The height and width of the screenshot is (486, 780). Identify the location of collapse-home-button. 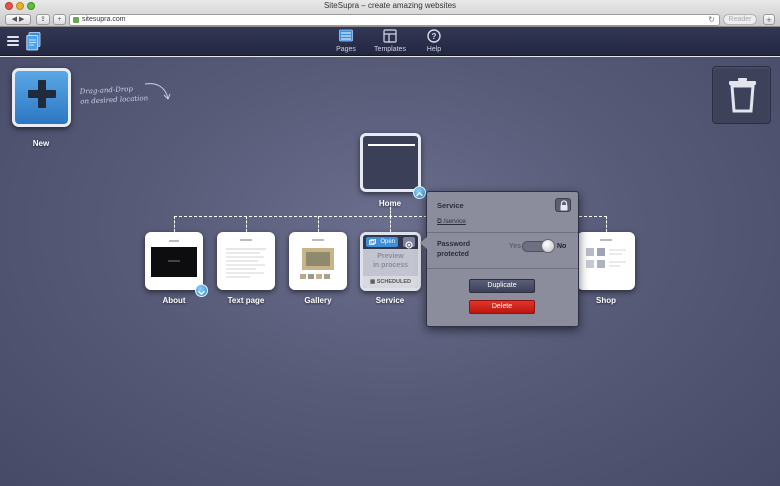
(419, 192).